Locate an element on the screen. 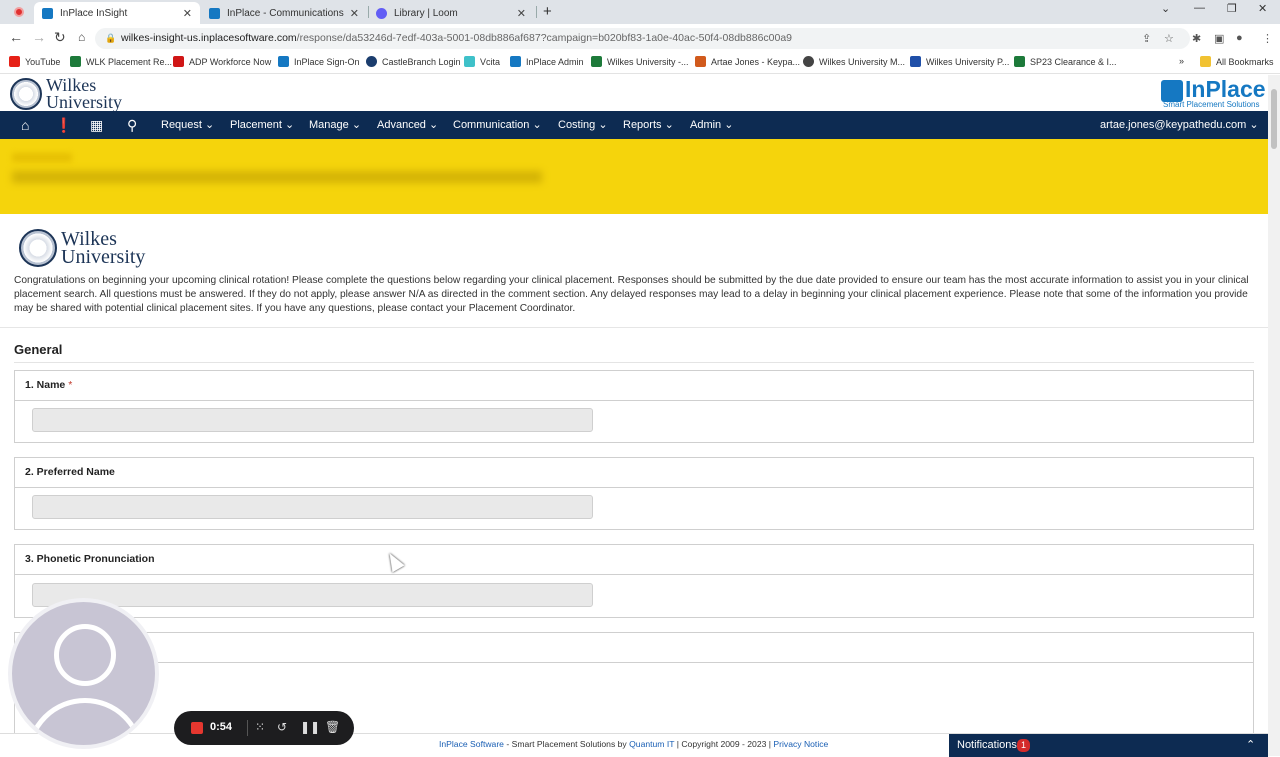  globe-icon is located at coordinates (808, 61).